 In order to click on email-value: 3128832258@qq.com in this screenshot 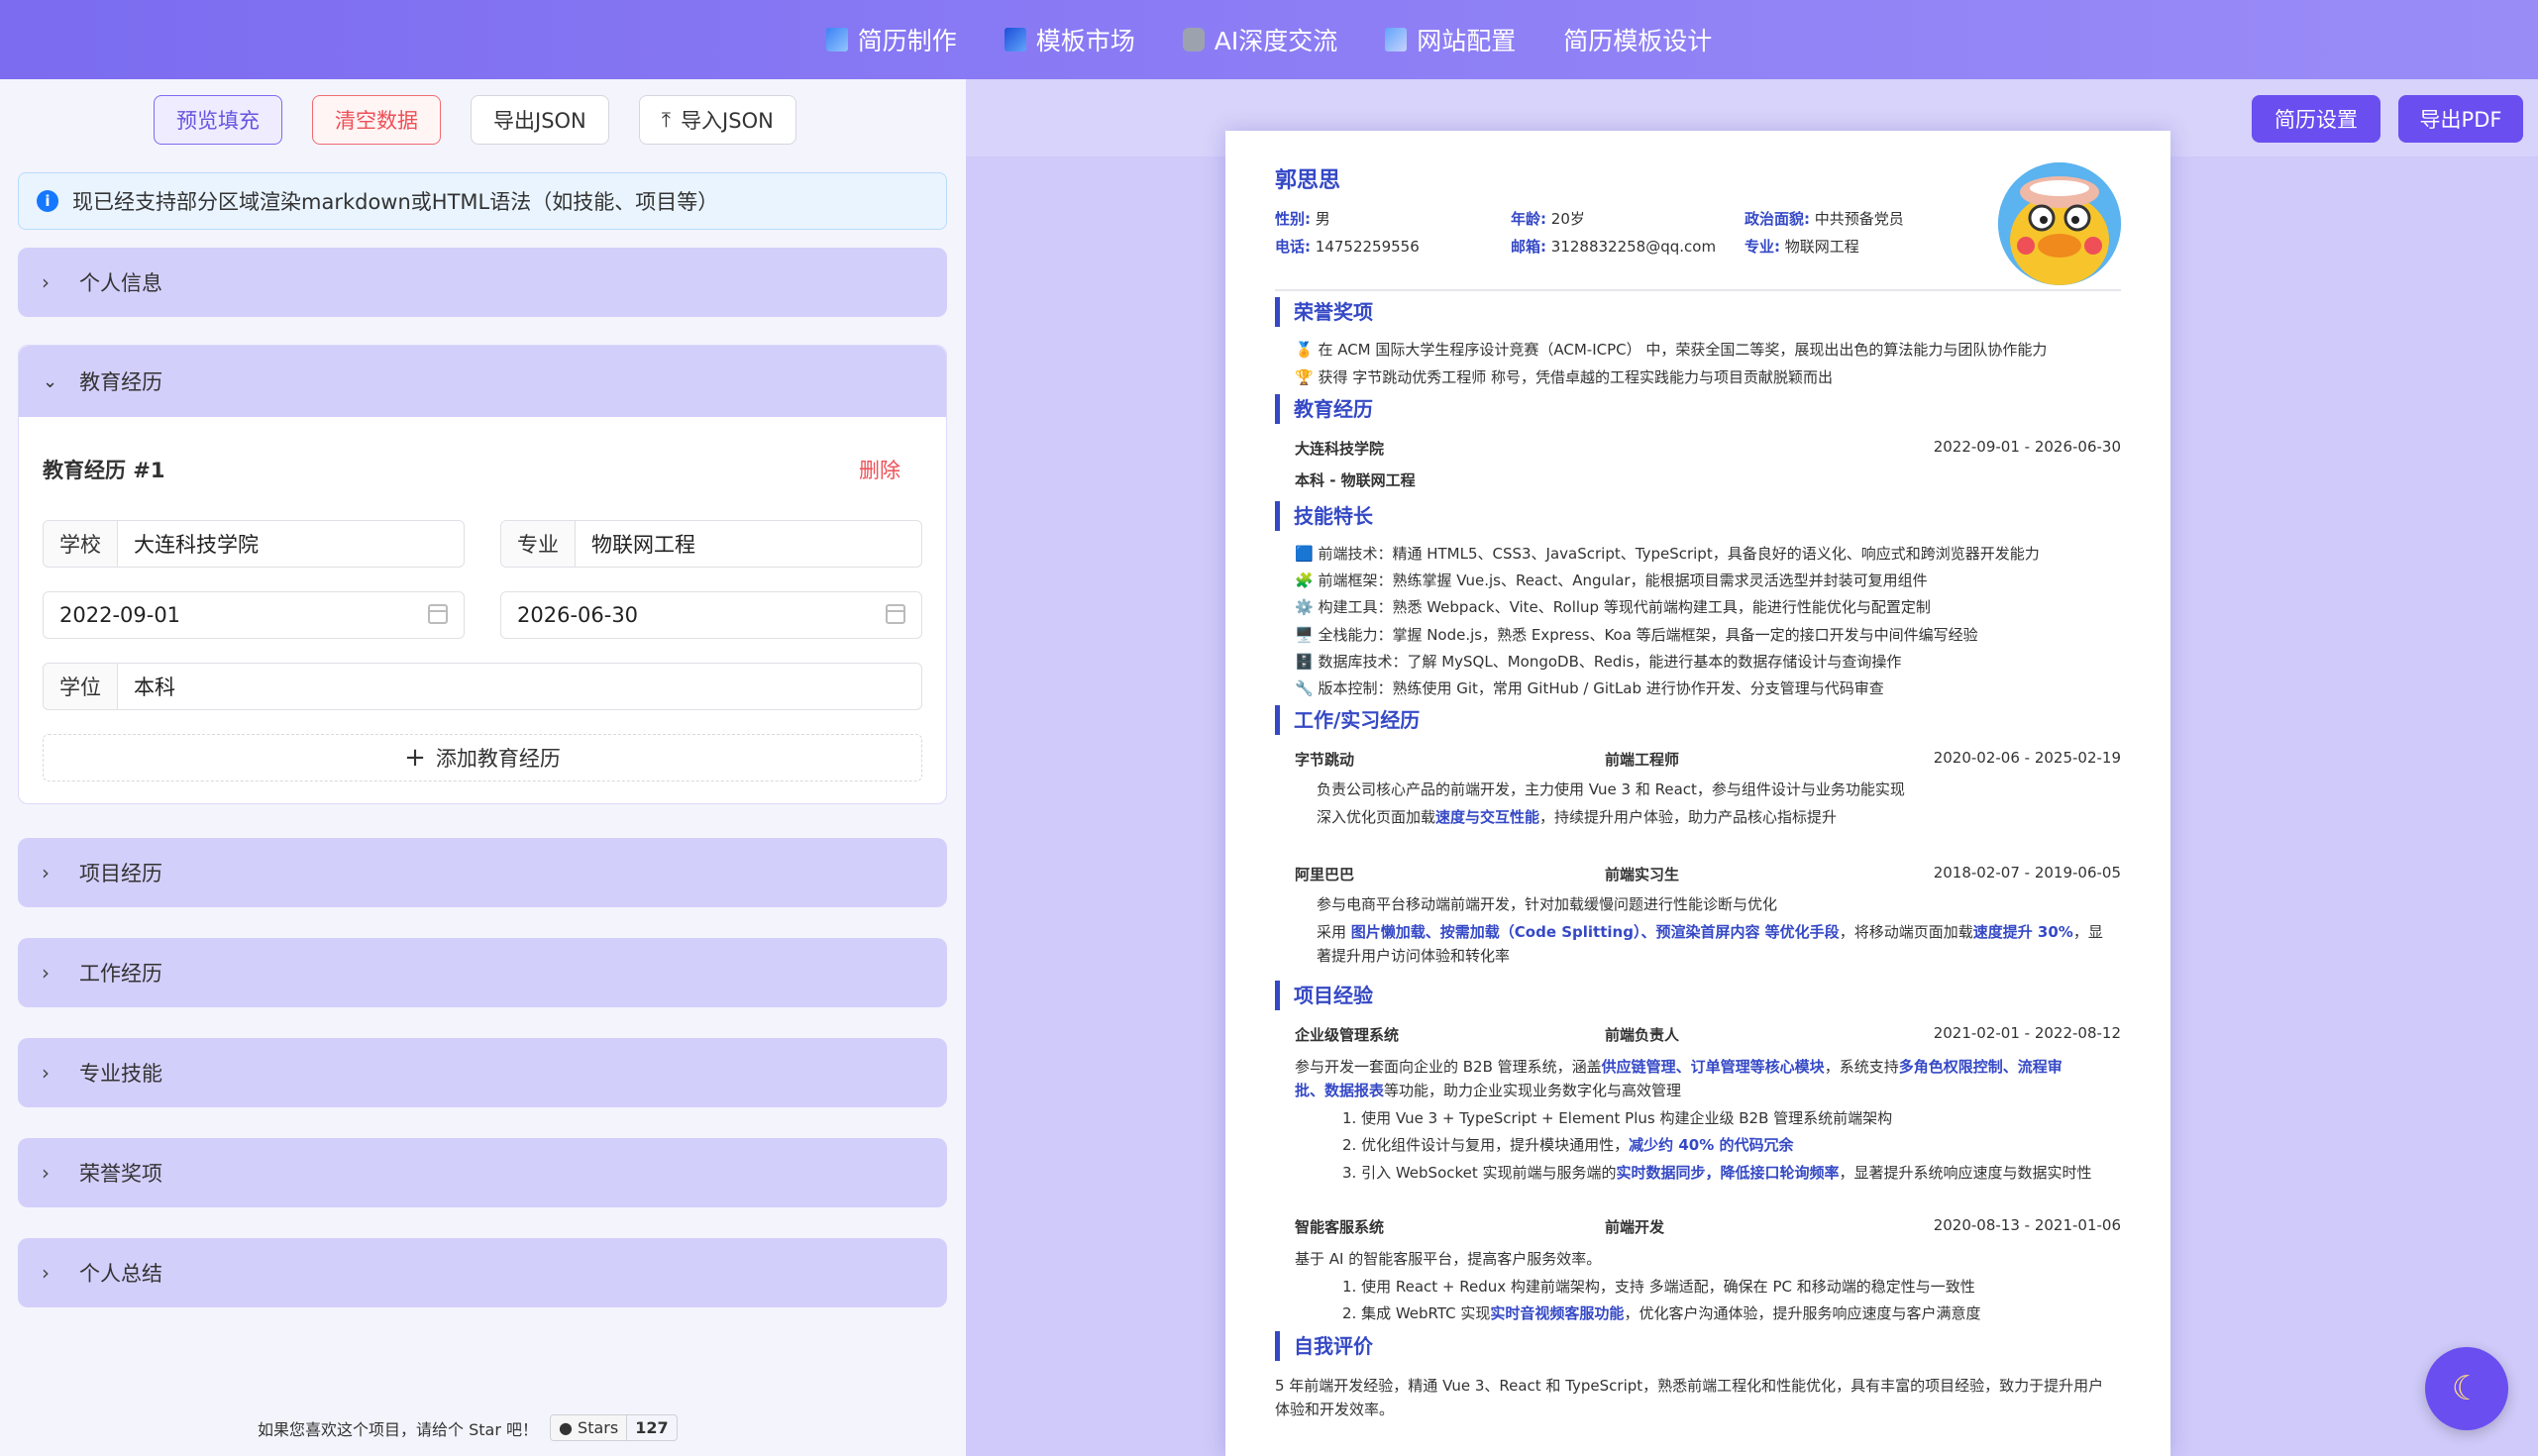, I will do `click(1633, 247)`.